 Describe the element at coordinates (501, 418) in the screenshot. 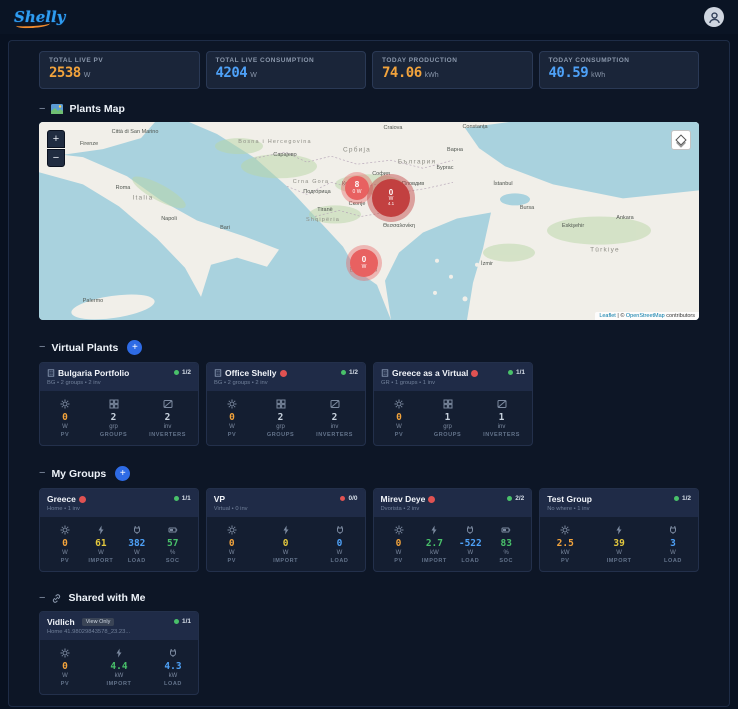

I see `stat-inverters: 1 inv INVERTERS` at that location.